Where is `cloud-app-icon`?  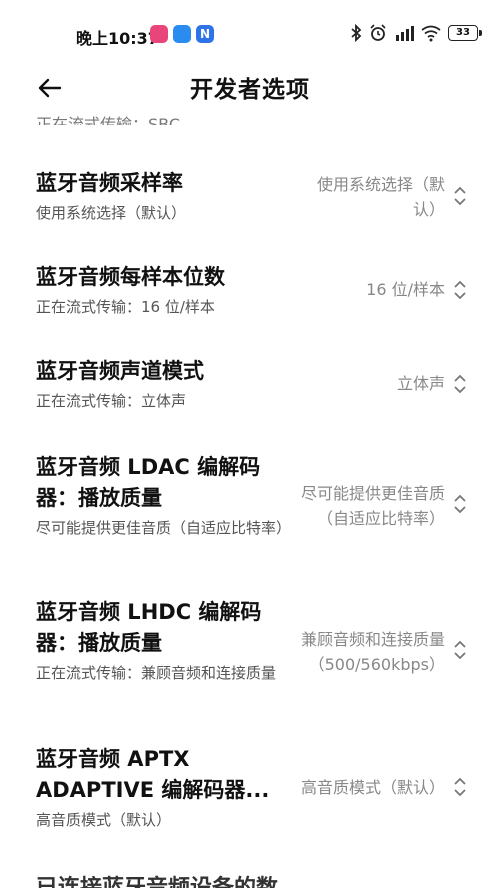
cloud-app-icon is located at coordinates (182, 34).